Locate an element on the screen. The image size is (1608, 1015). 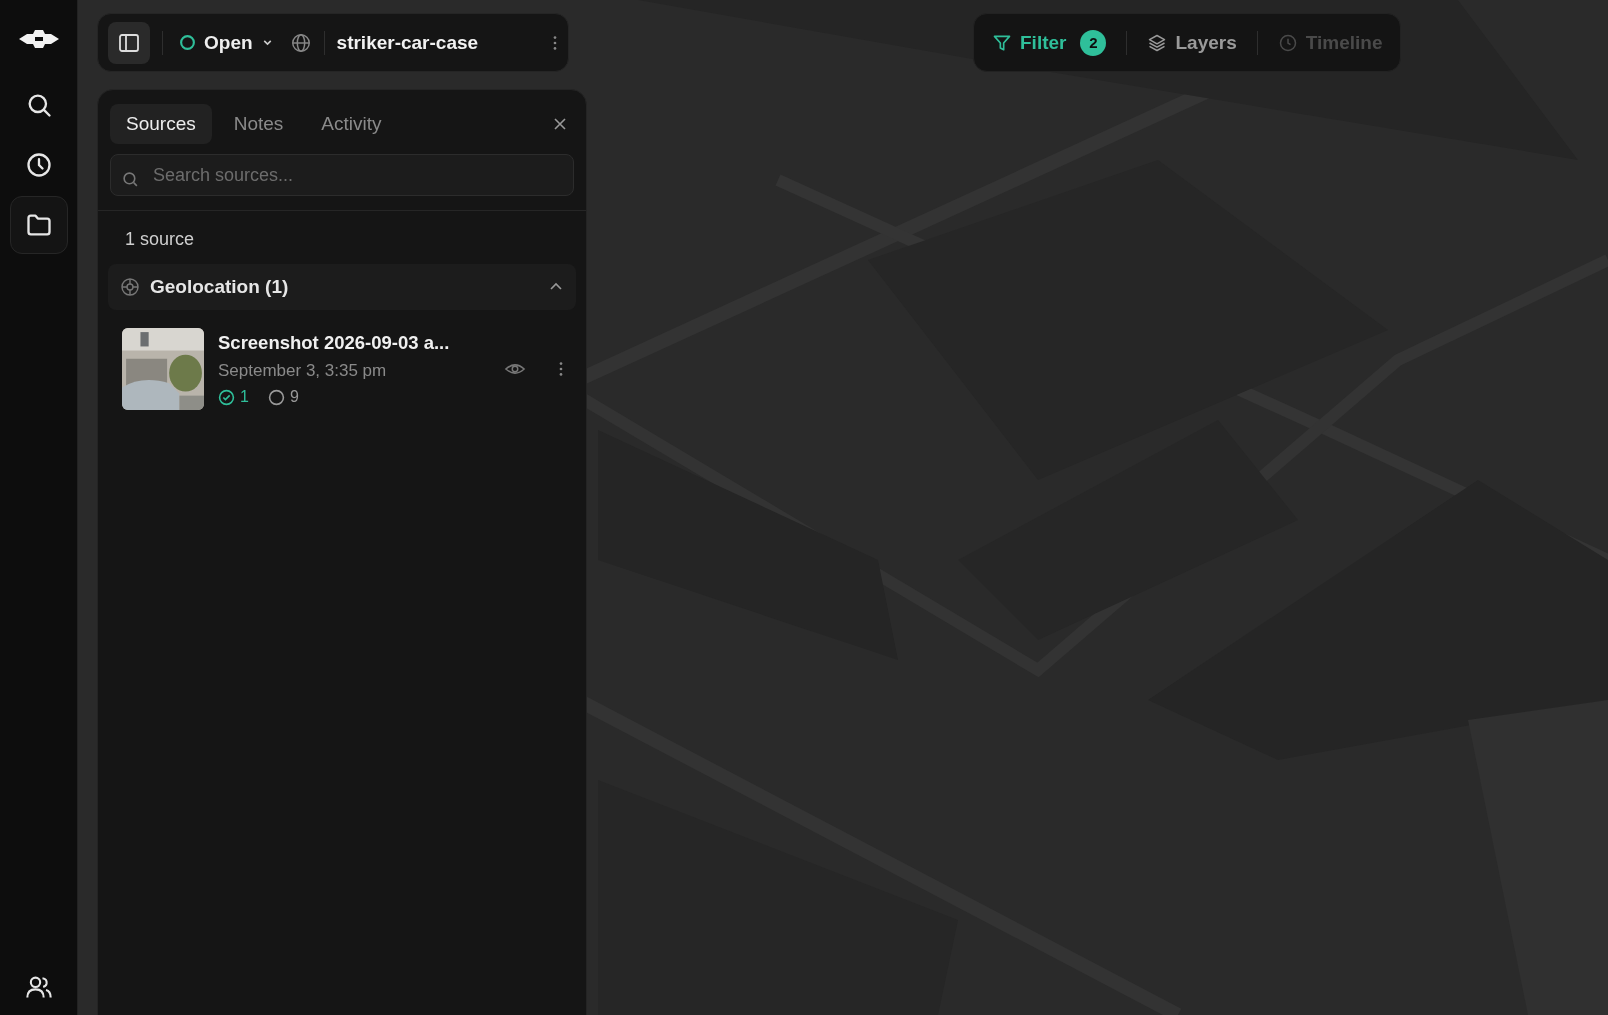
status-circle-icon is located at coordinates (187, 42).